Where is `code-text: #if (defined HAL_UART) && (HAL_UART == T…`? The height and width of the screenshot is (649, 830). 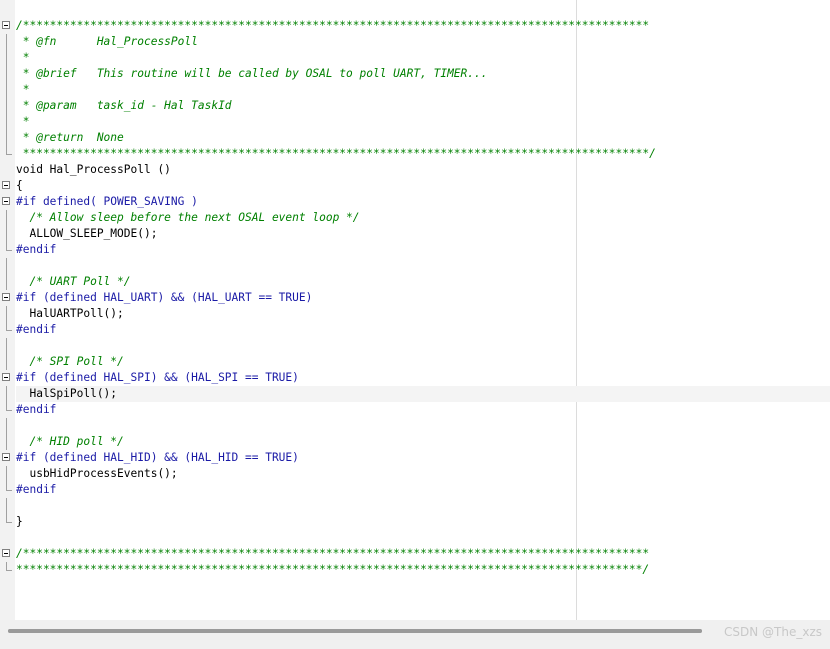 code-text: #if (defined HAL_UART) && (HAL_UART == T… is located at coordinates (164, 297).